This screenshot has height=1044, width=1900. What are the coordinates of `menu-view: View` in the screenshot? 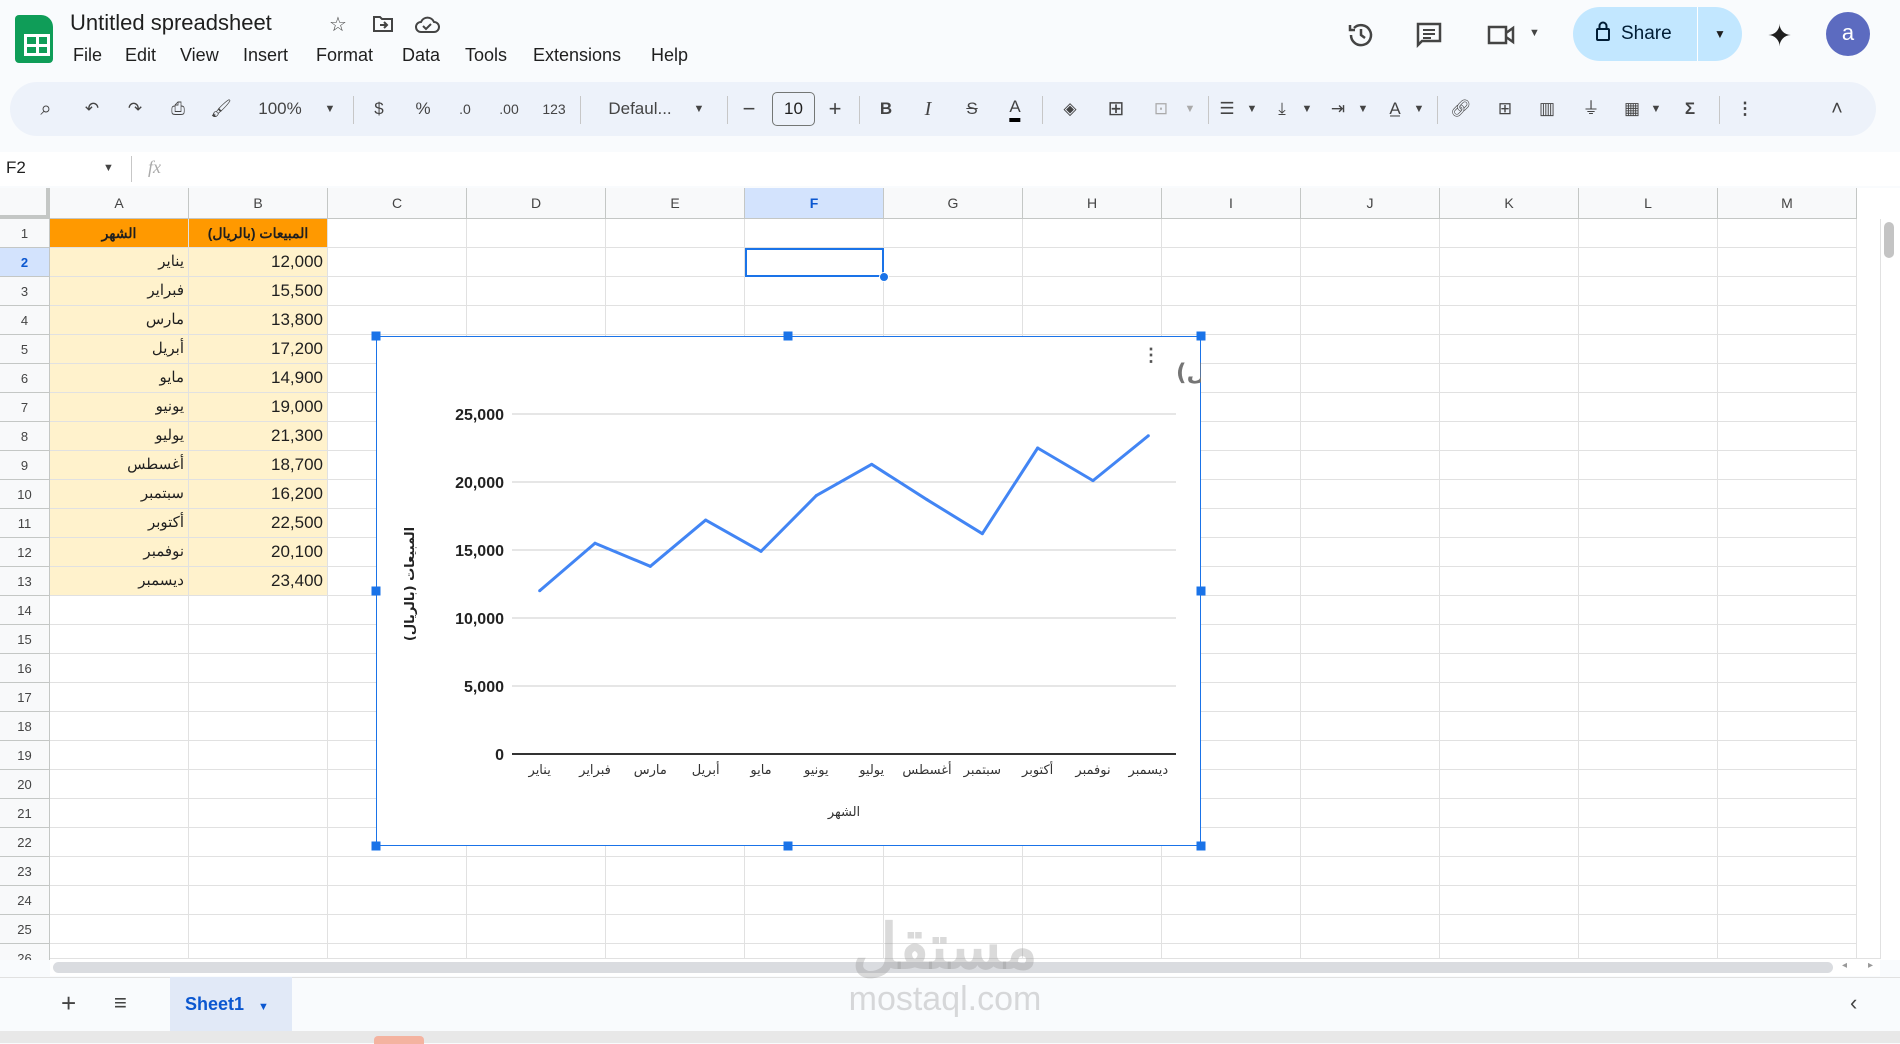 It's located at (199, 55).